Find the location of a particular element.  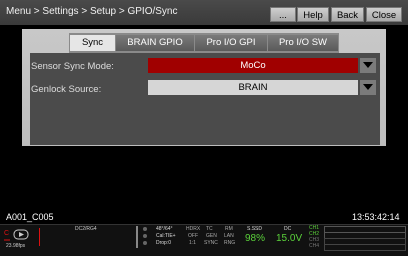

rm-value: LAN is located at coordinates (229, 236).